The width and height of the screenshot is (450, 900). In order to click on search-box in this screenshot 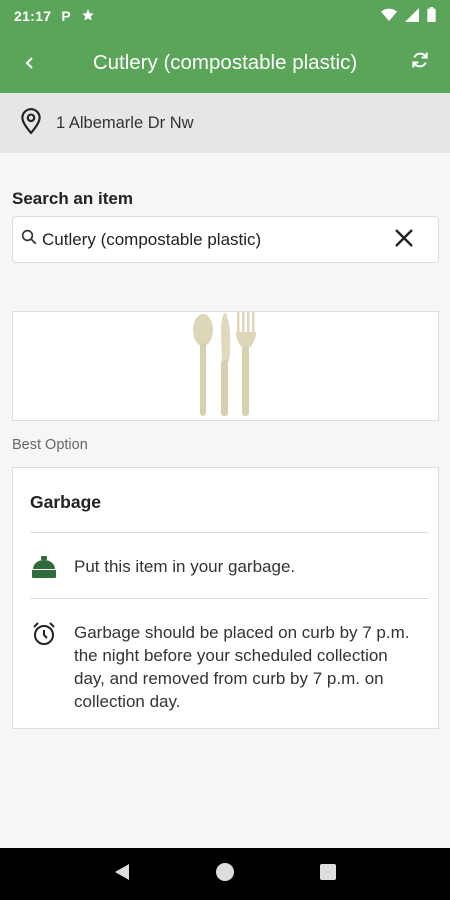, I will do `click(225, 239)`.